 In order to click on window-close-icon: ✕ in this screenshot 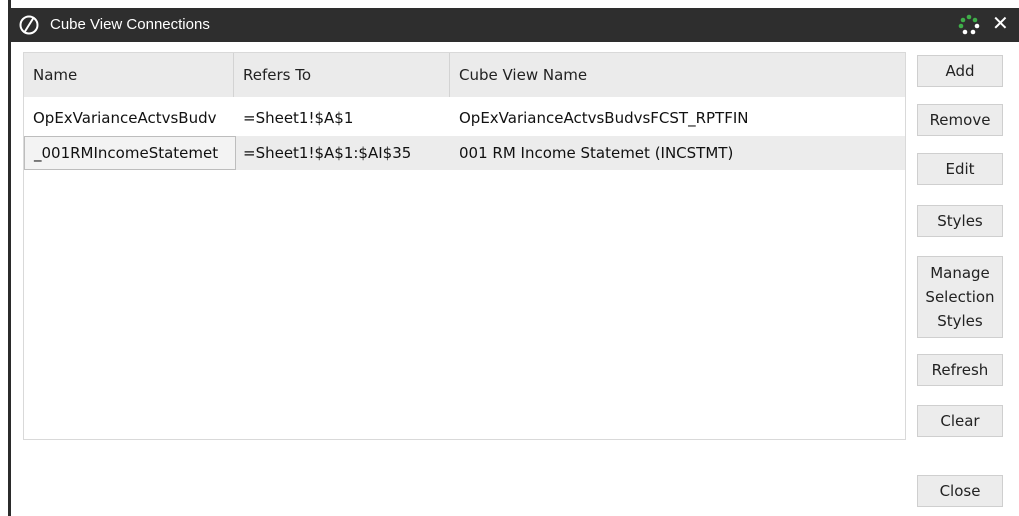, I will do `click(1000, 23)`.